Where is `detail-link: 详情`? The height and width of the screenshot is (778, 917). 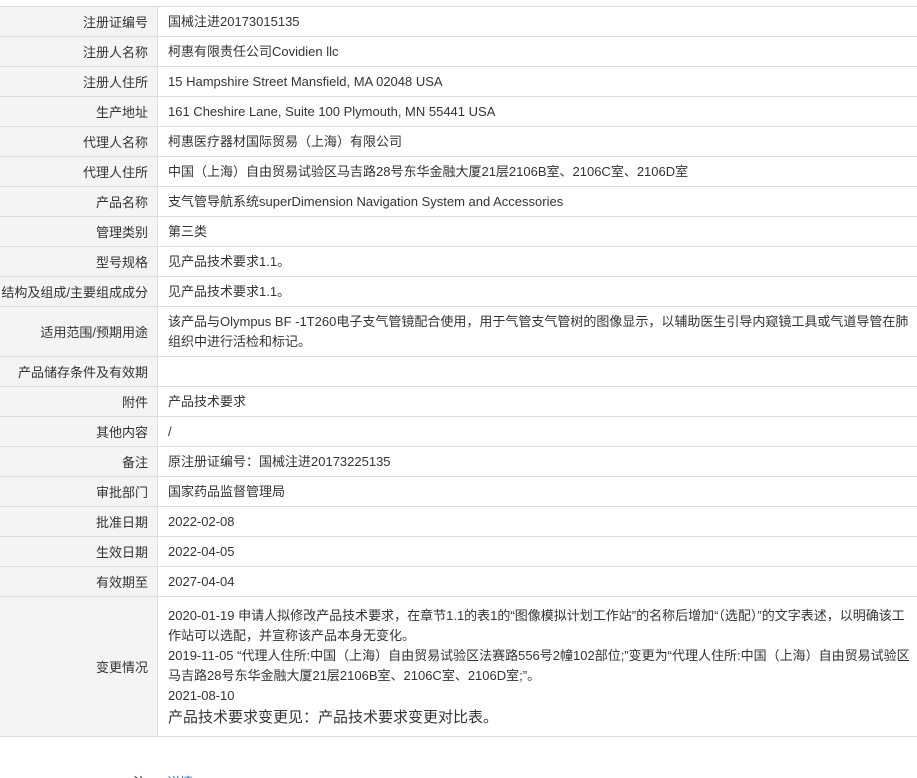
detail-link: 详情 is located at coordinates (180, 775).